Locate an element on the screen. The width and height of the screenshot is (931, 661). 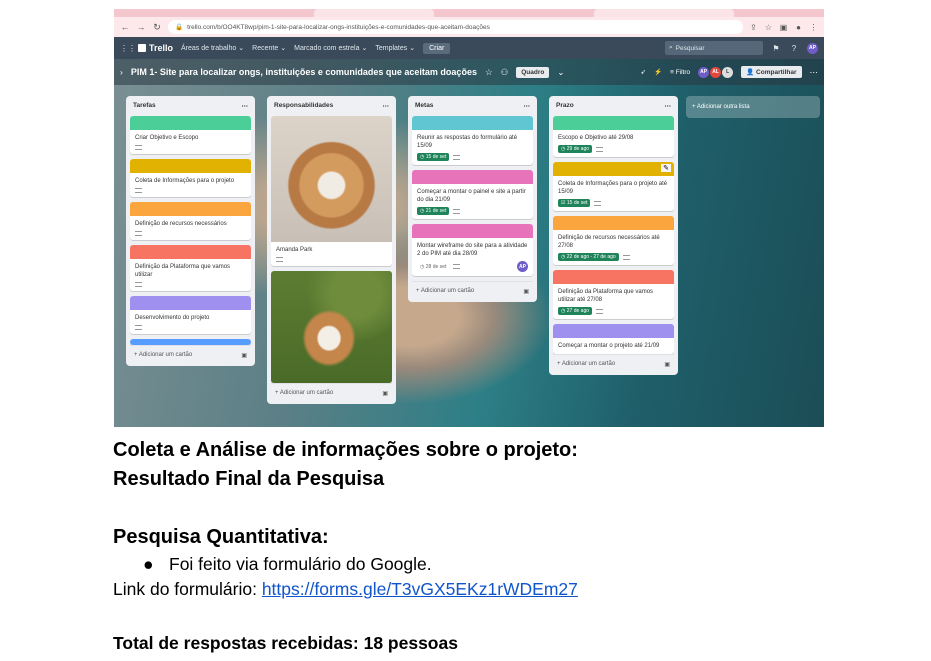
search-input: ⌕ Pesquisar is located at coordinates (714, 48).